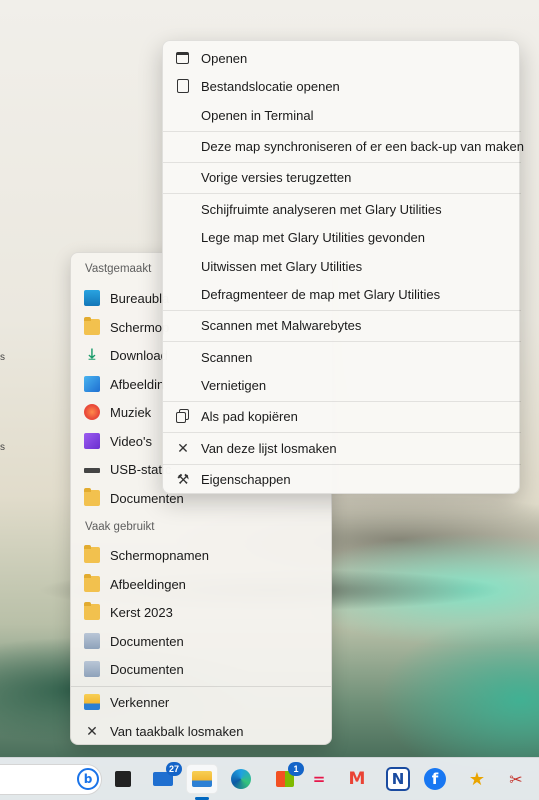  What do you see at coordinates (202, 612) in the screenshot?
I see `jump-item-frequent: Kerst 2023` at bounding box center [202, 612].